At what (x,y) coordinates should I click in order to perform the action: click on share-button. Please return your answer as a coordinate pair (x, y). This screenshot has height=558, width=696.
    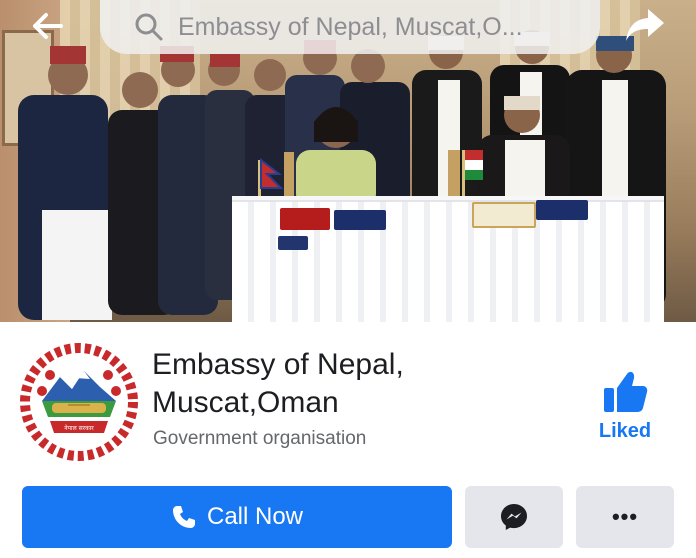
    Looking at the image, I should click on (645, 25).